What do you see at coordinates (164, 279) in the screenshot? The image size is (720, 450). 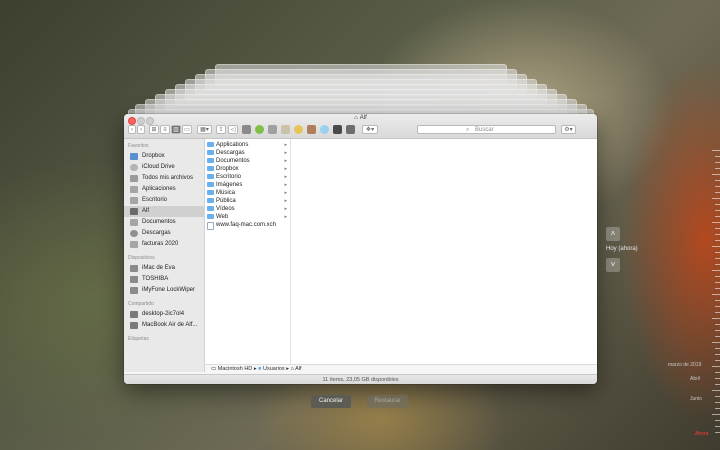 I see `sidebar-item-toshiba: TOSHIBA` at bounding box center [164, 279].